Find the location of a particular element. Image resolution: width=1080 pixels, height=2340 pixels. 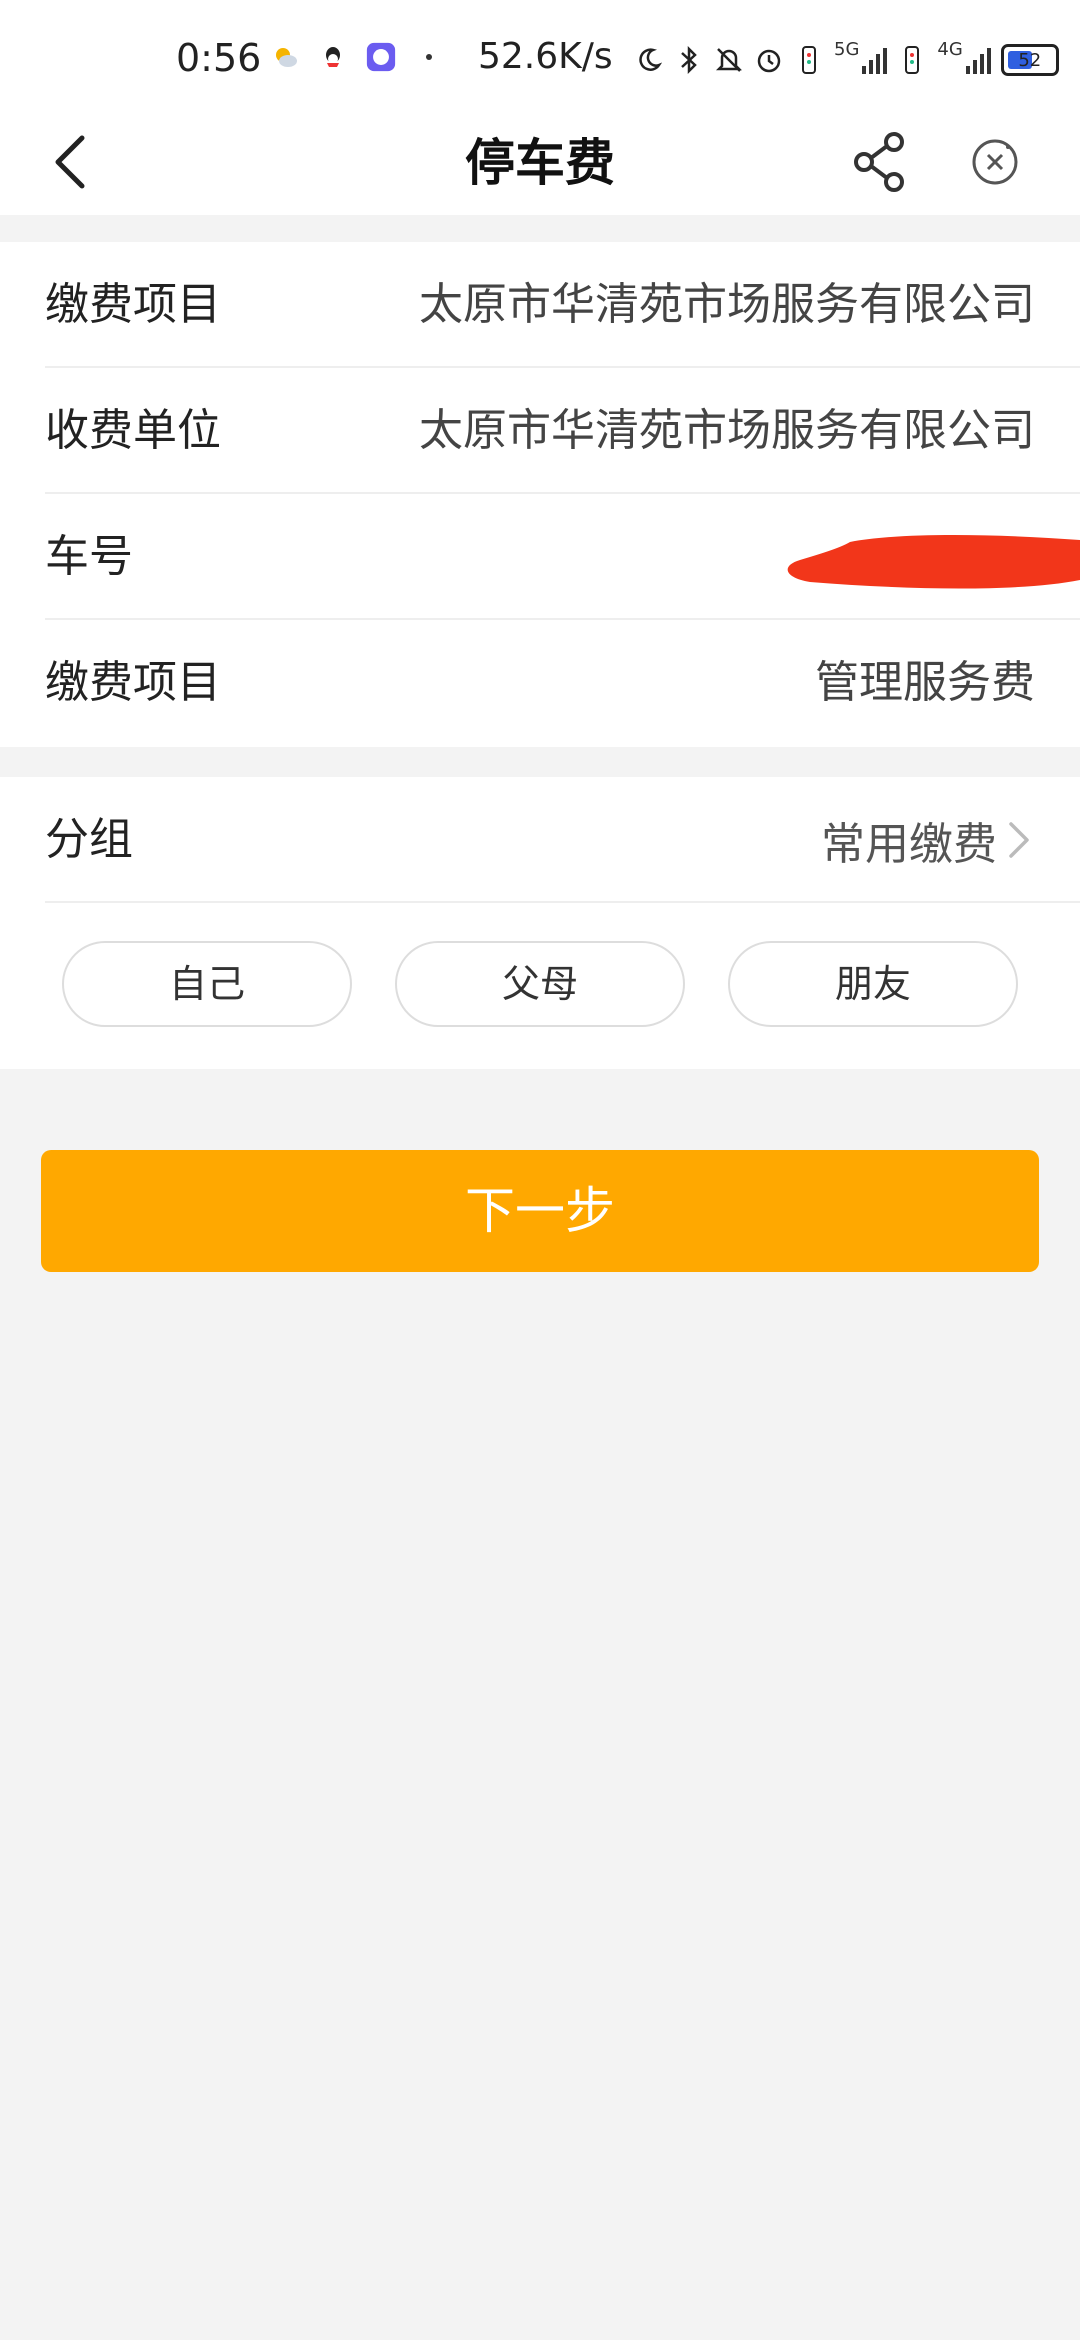

group-selector: 分组 常用缴费 is located at coordinates (540, 840).